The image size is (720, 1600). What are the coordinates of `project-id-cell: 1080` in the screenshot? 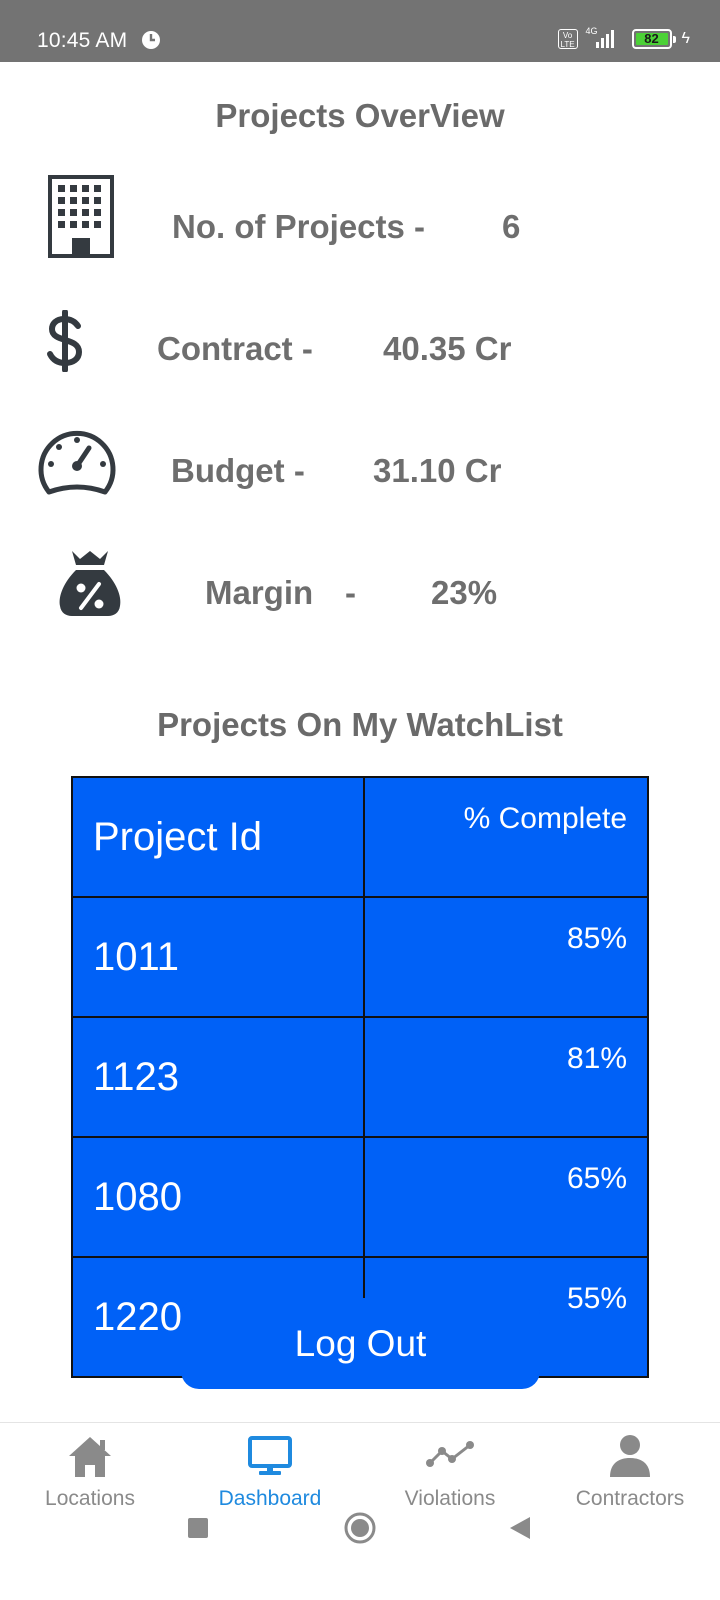 It's located at (218, 1197).